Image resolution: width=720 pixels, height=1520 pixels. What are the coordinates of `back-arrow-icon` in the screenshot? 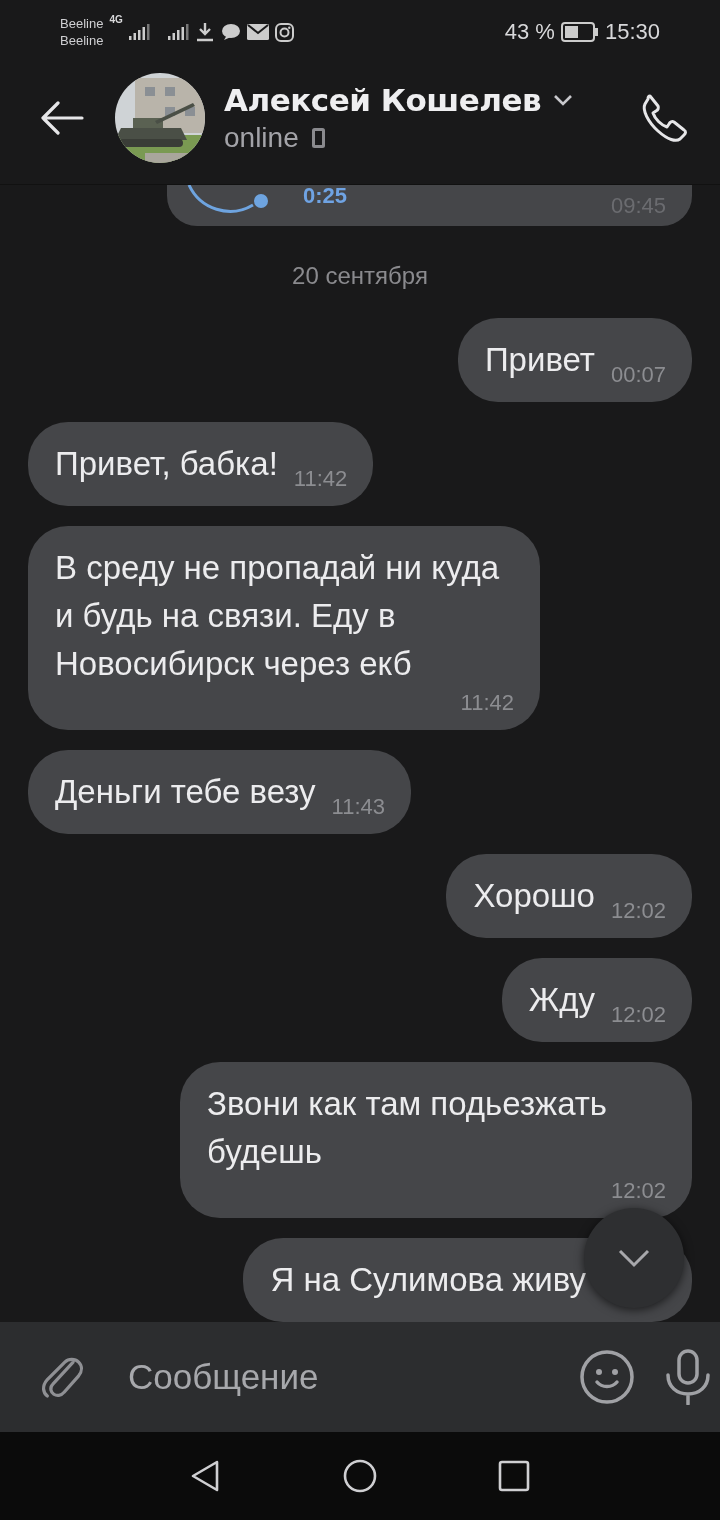 It's located at (62, 118).